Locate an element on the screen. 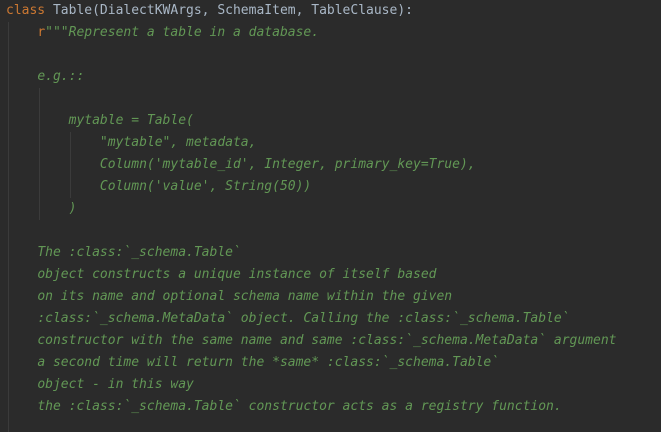  code-line-docstring-start: r"""Represent a table in a database. is located at coordinates (162, 33).